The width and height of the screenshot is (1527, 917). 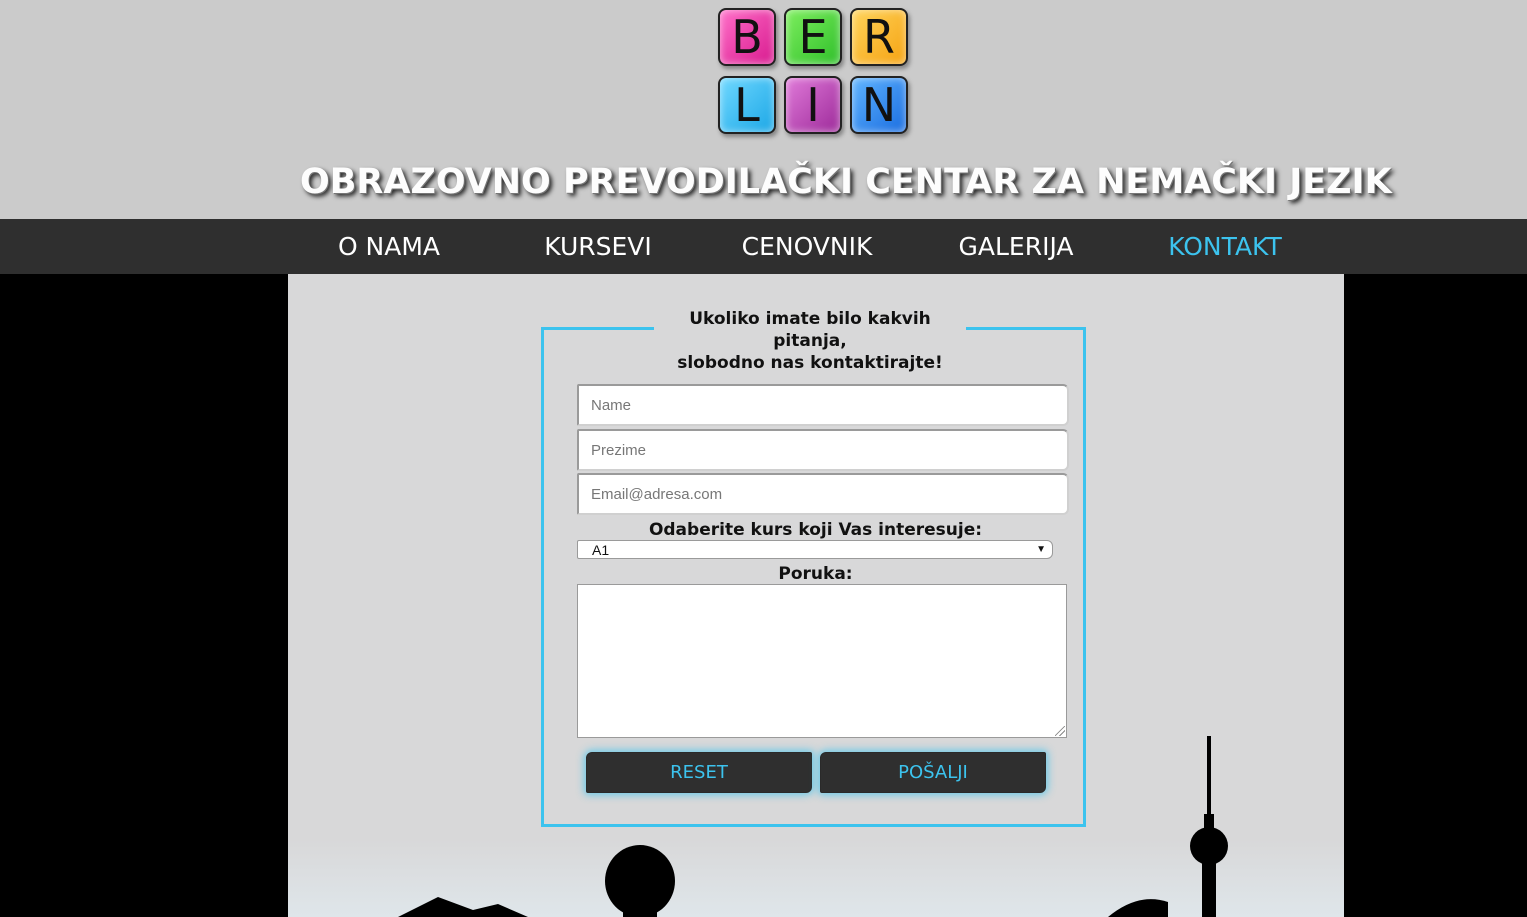 I want to click on logo-tile-e: E, so click(x=813, y=37).